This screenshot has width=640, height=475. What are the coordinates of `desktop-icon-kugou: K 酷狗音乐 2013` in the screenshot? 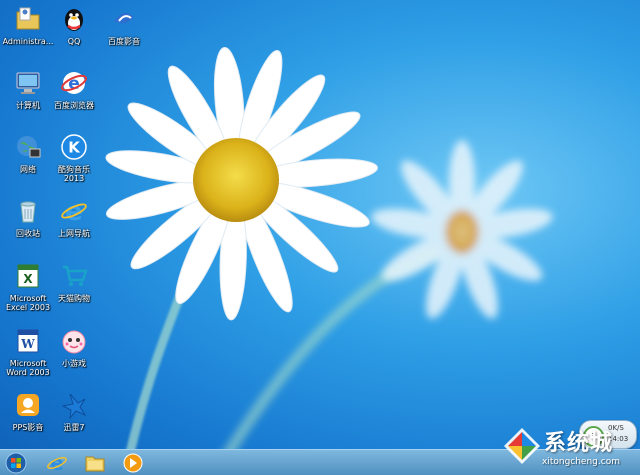 It's located at (74, 162).